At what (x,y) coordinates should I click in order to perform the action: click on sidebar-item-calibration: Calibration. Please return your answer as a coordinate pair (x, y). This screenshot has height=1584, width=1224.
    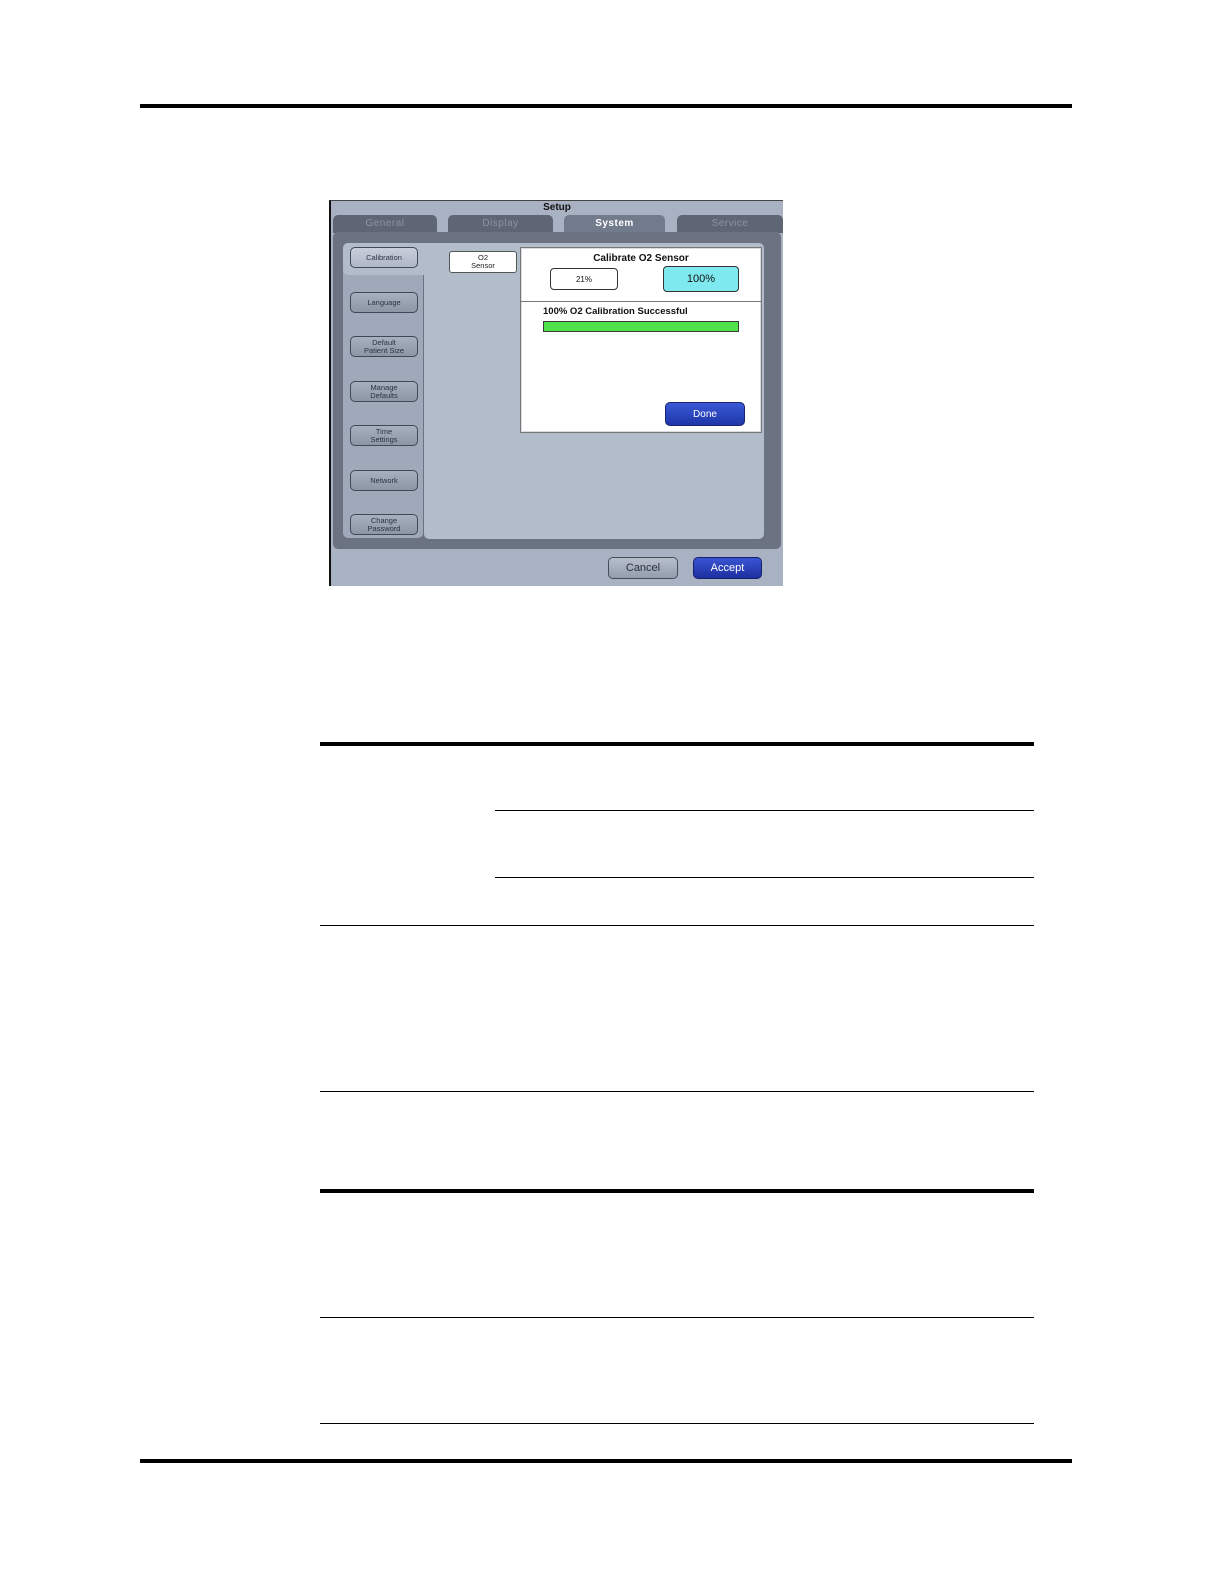
    Looking at the image, I should click on (384, 257).